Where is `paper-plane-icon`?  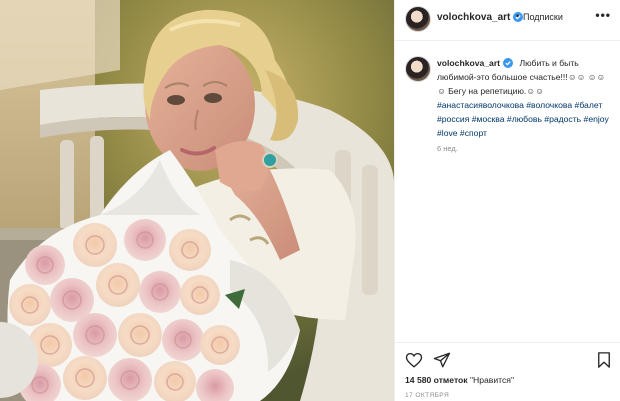
paper-plane-icon is located at coordinates (442, 360).